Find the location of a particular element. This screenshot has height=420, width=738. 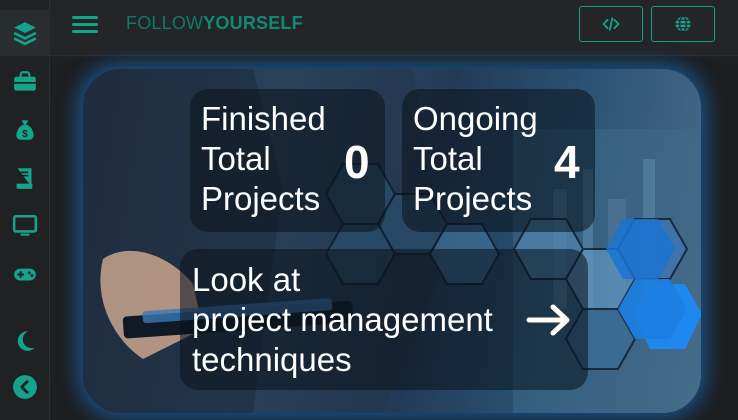

briefcase-icon is located at coordinates (25, 81).